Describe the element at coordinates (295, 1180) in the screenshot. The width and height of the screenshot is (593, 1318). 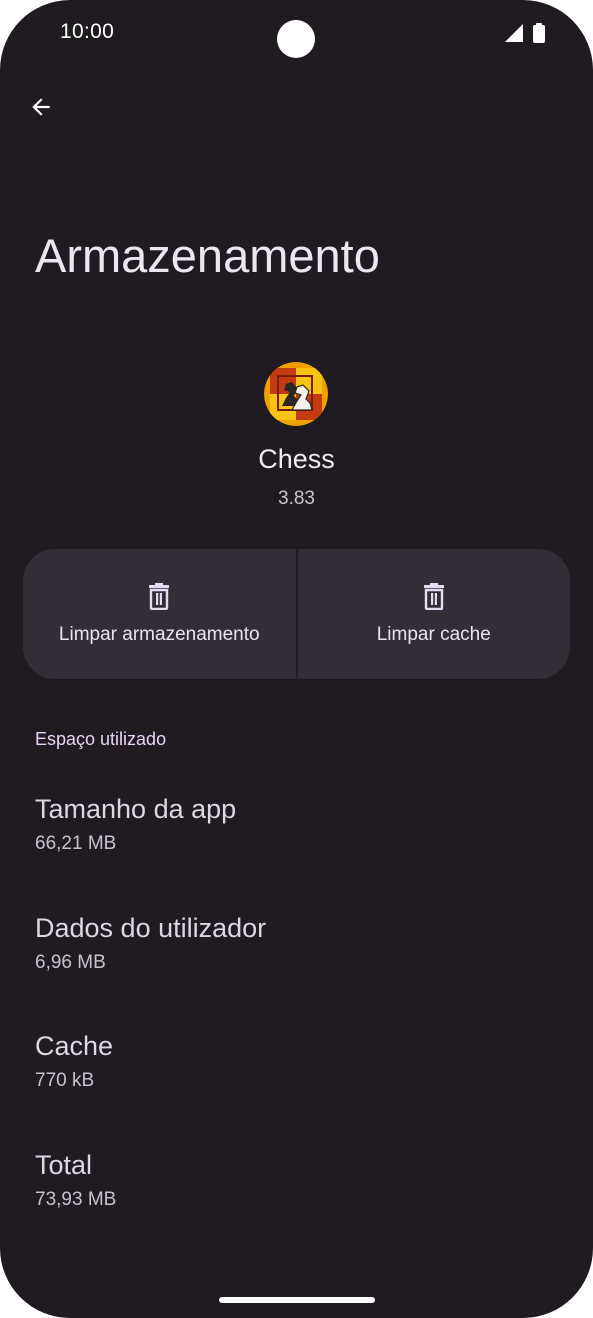
I see `storage-item-total: Total 73,93 MB` at that location.